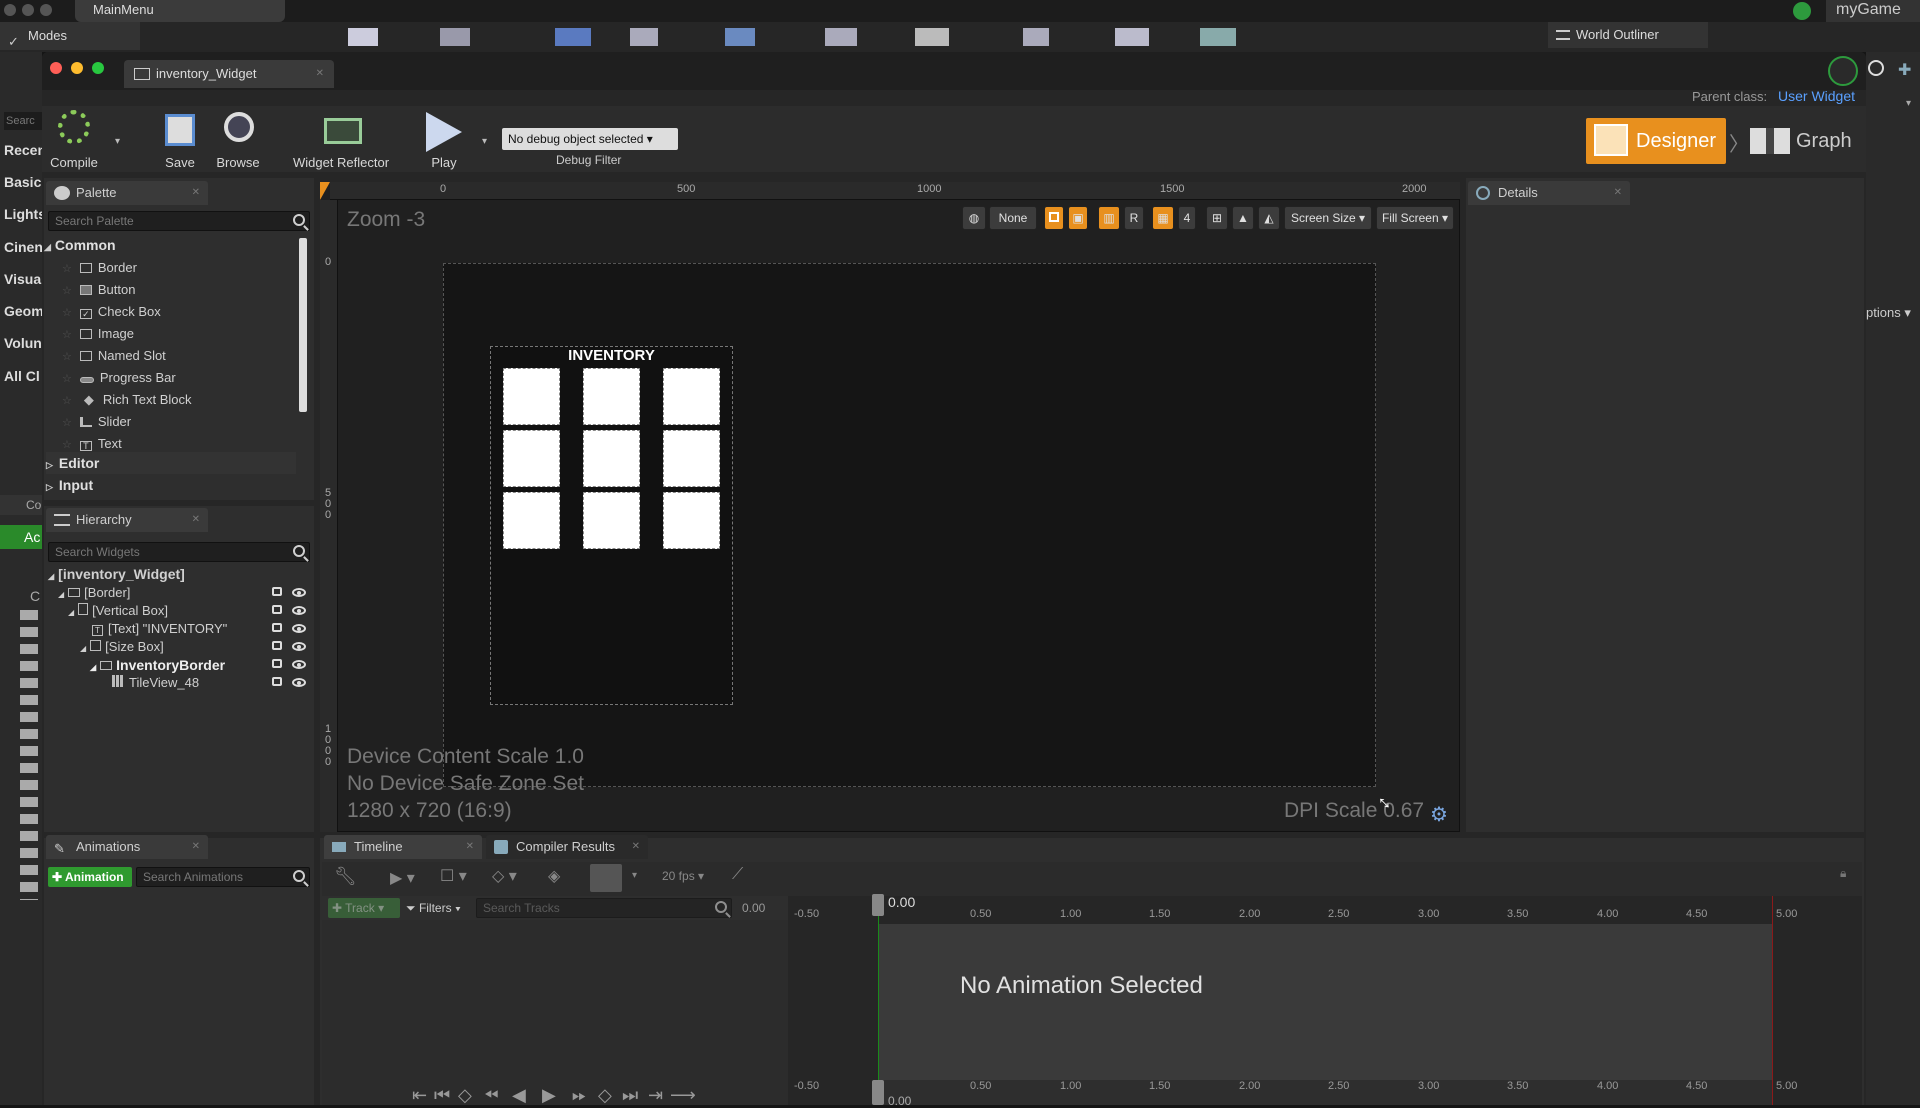 Image resolution: width=1920 pixels, height=1108 pixels. I want to click on hierarchy-node-tileview: TileView_48, so click(155, 683).